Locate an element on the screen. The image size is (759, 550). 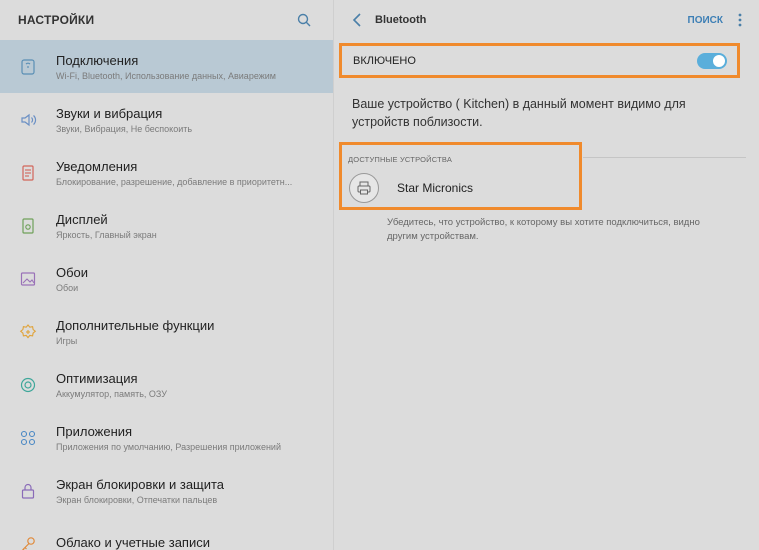
menu-item-title: Звуки и вибрация is located at coordinates (109, 113).